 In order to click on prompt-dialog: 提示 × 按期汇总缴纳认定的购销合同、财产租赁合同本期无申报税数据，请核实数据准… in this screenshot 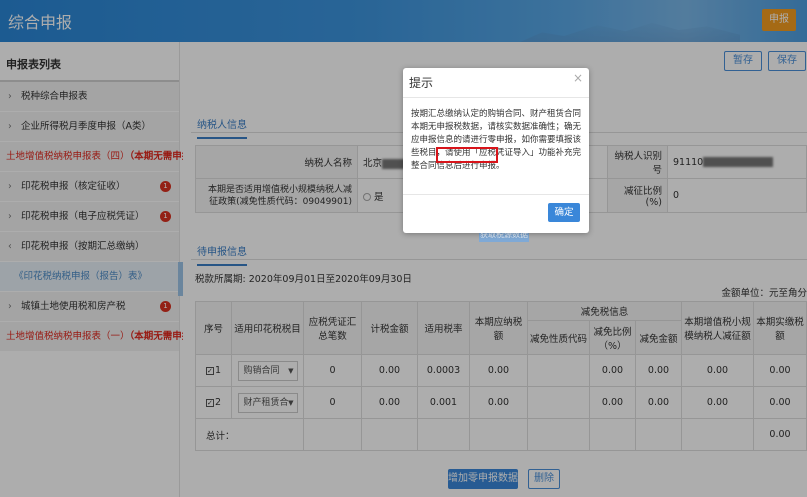, I will do `click(496, 150)`.